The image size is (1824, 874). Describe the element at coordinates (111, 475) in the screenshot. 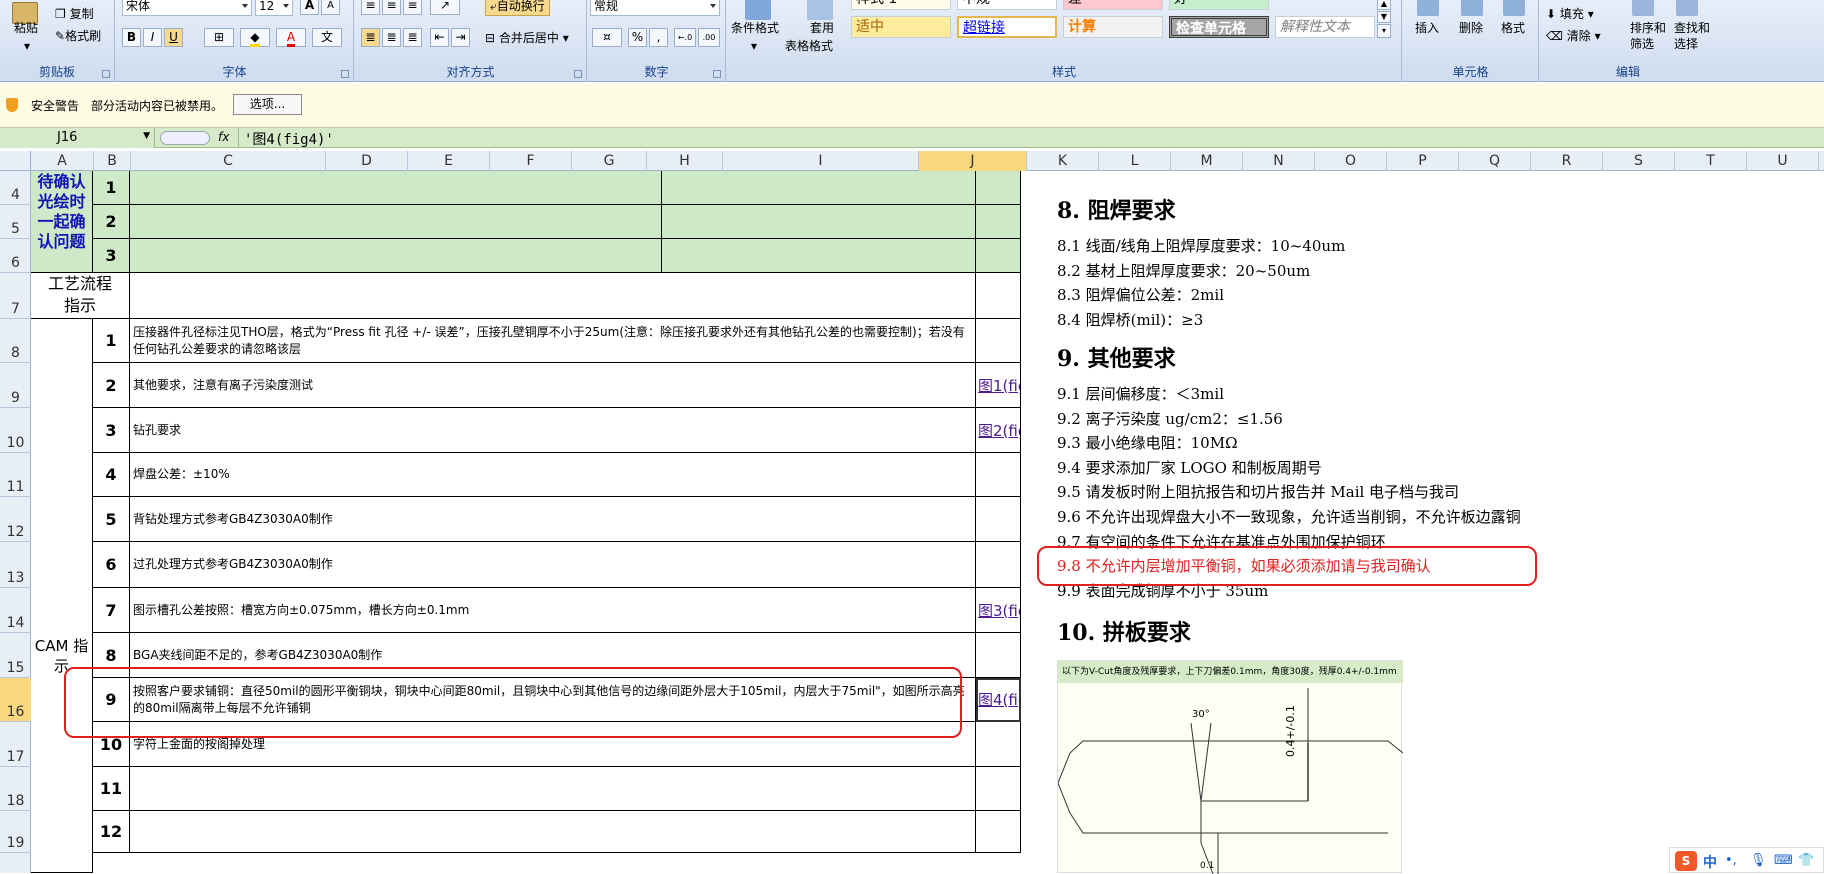

I see `item-number-cell: 4` at that location.